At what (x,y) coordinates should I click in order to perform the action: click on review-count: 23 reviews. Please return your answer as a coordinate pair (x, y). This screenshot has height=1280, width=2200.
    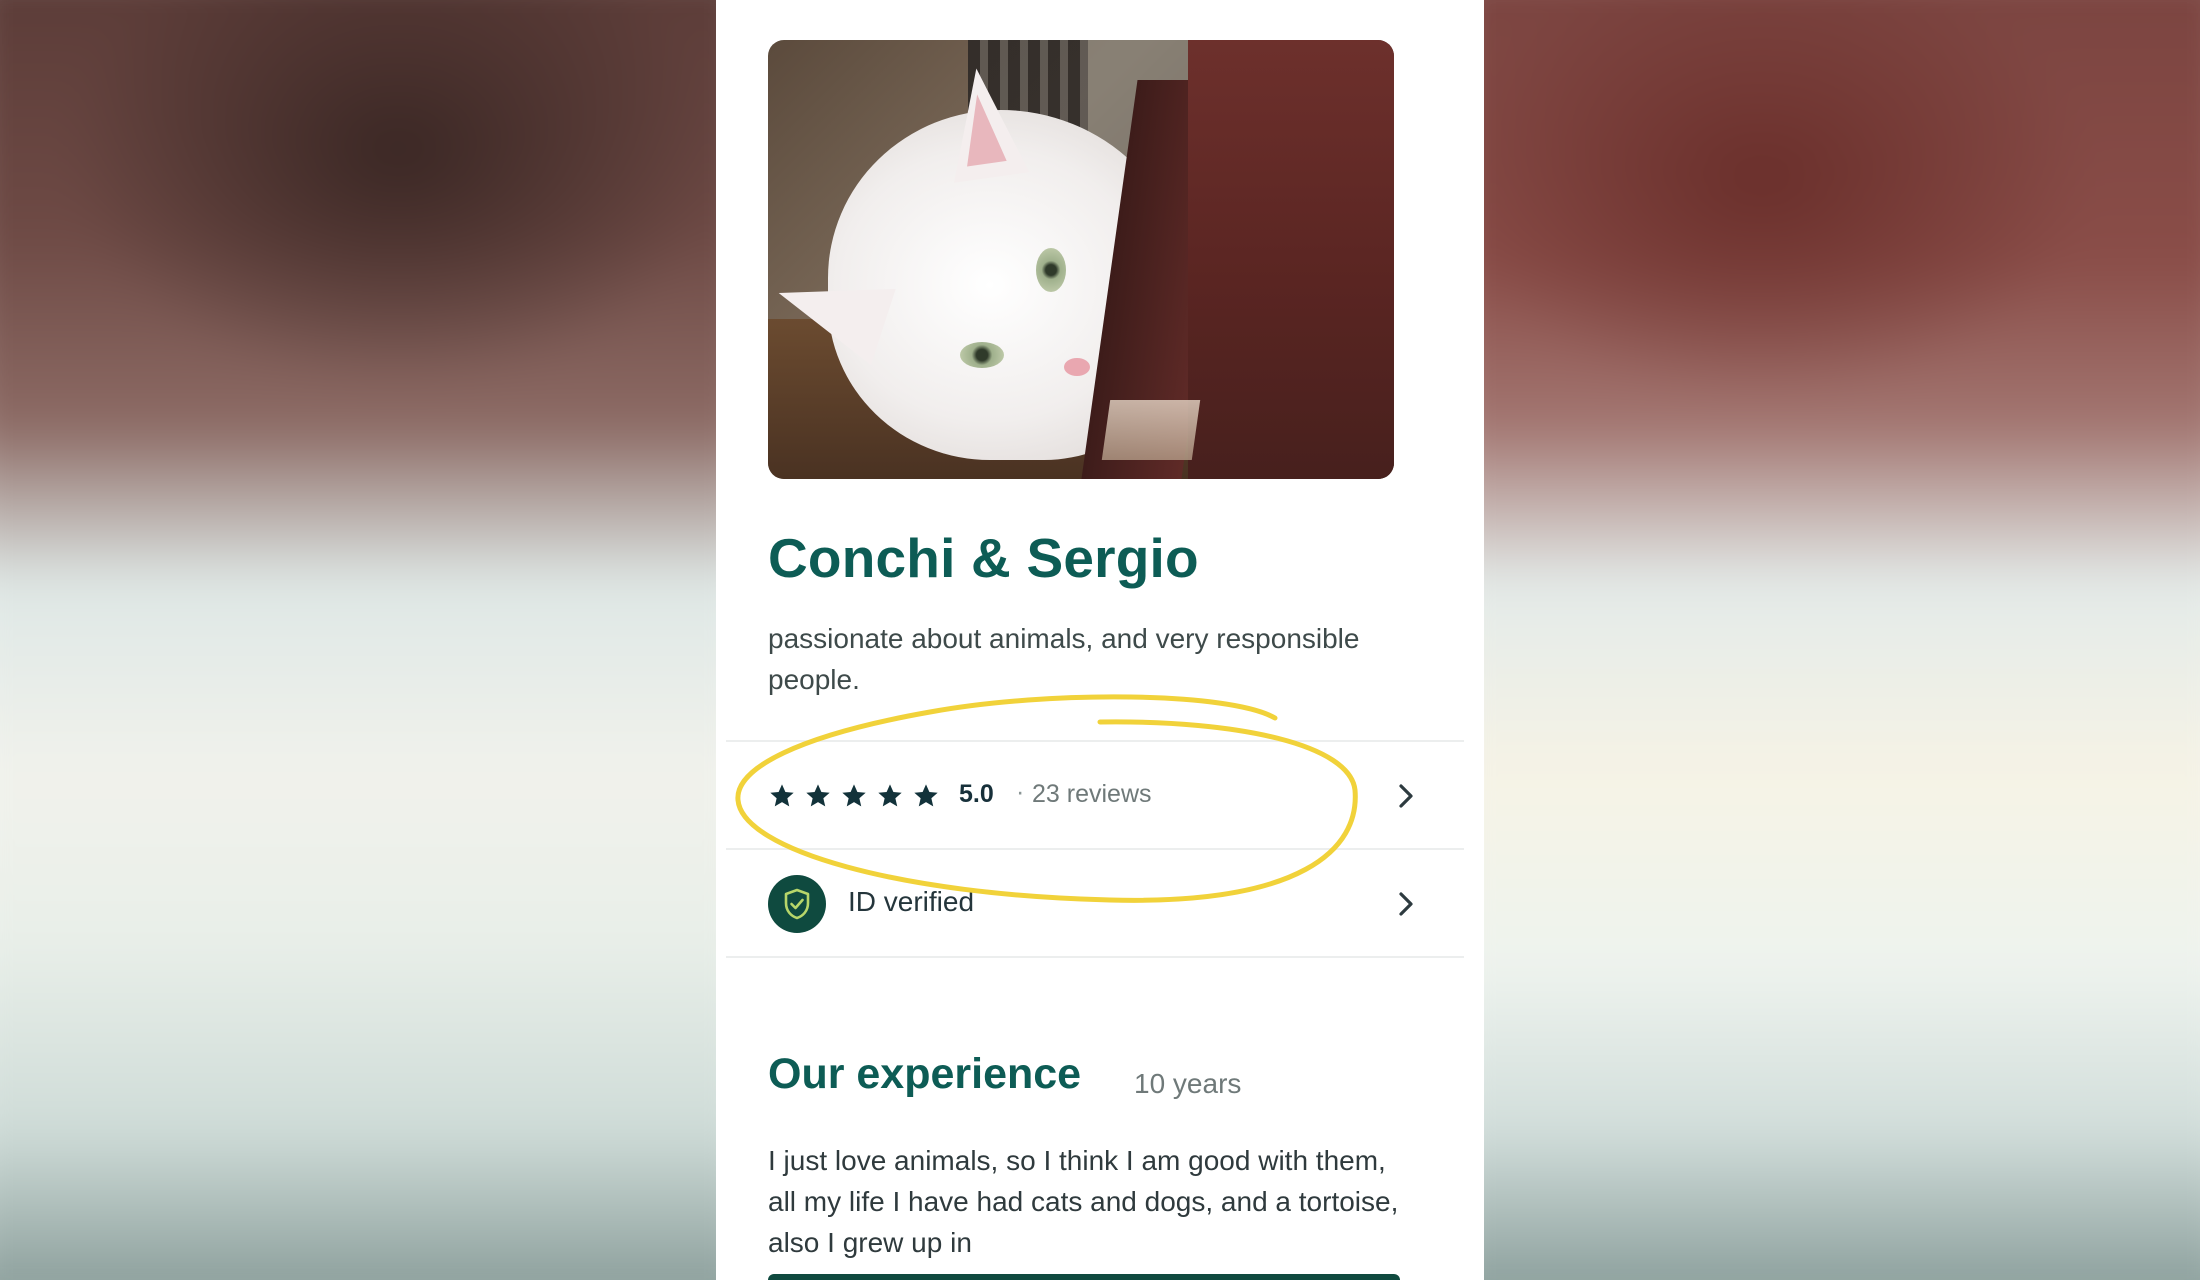
    Looking at the image, I should click on (1092, 794).